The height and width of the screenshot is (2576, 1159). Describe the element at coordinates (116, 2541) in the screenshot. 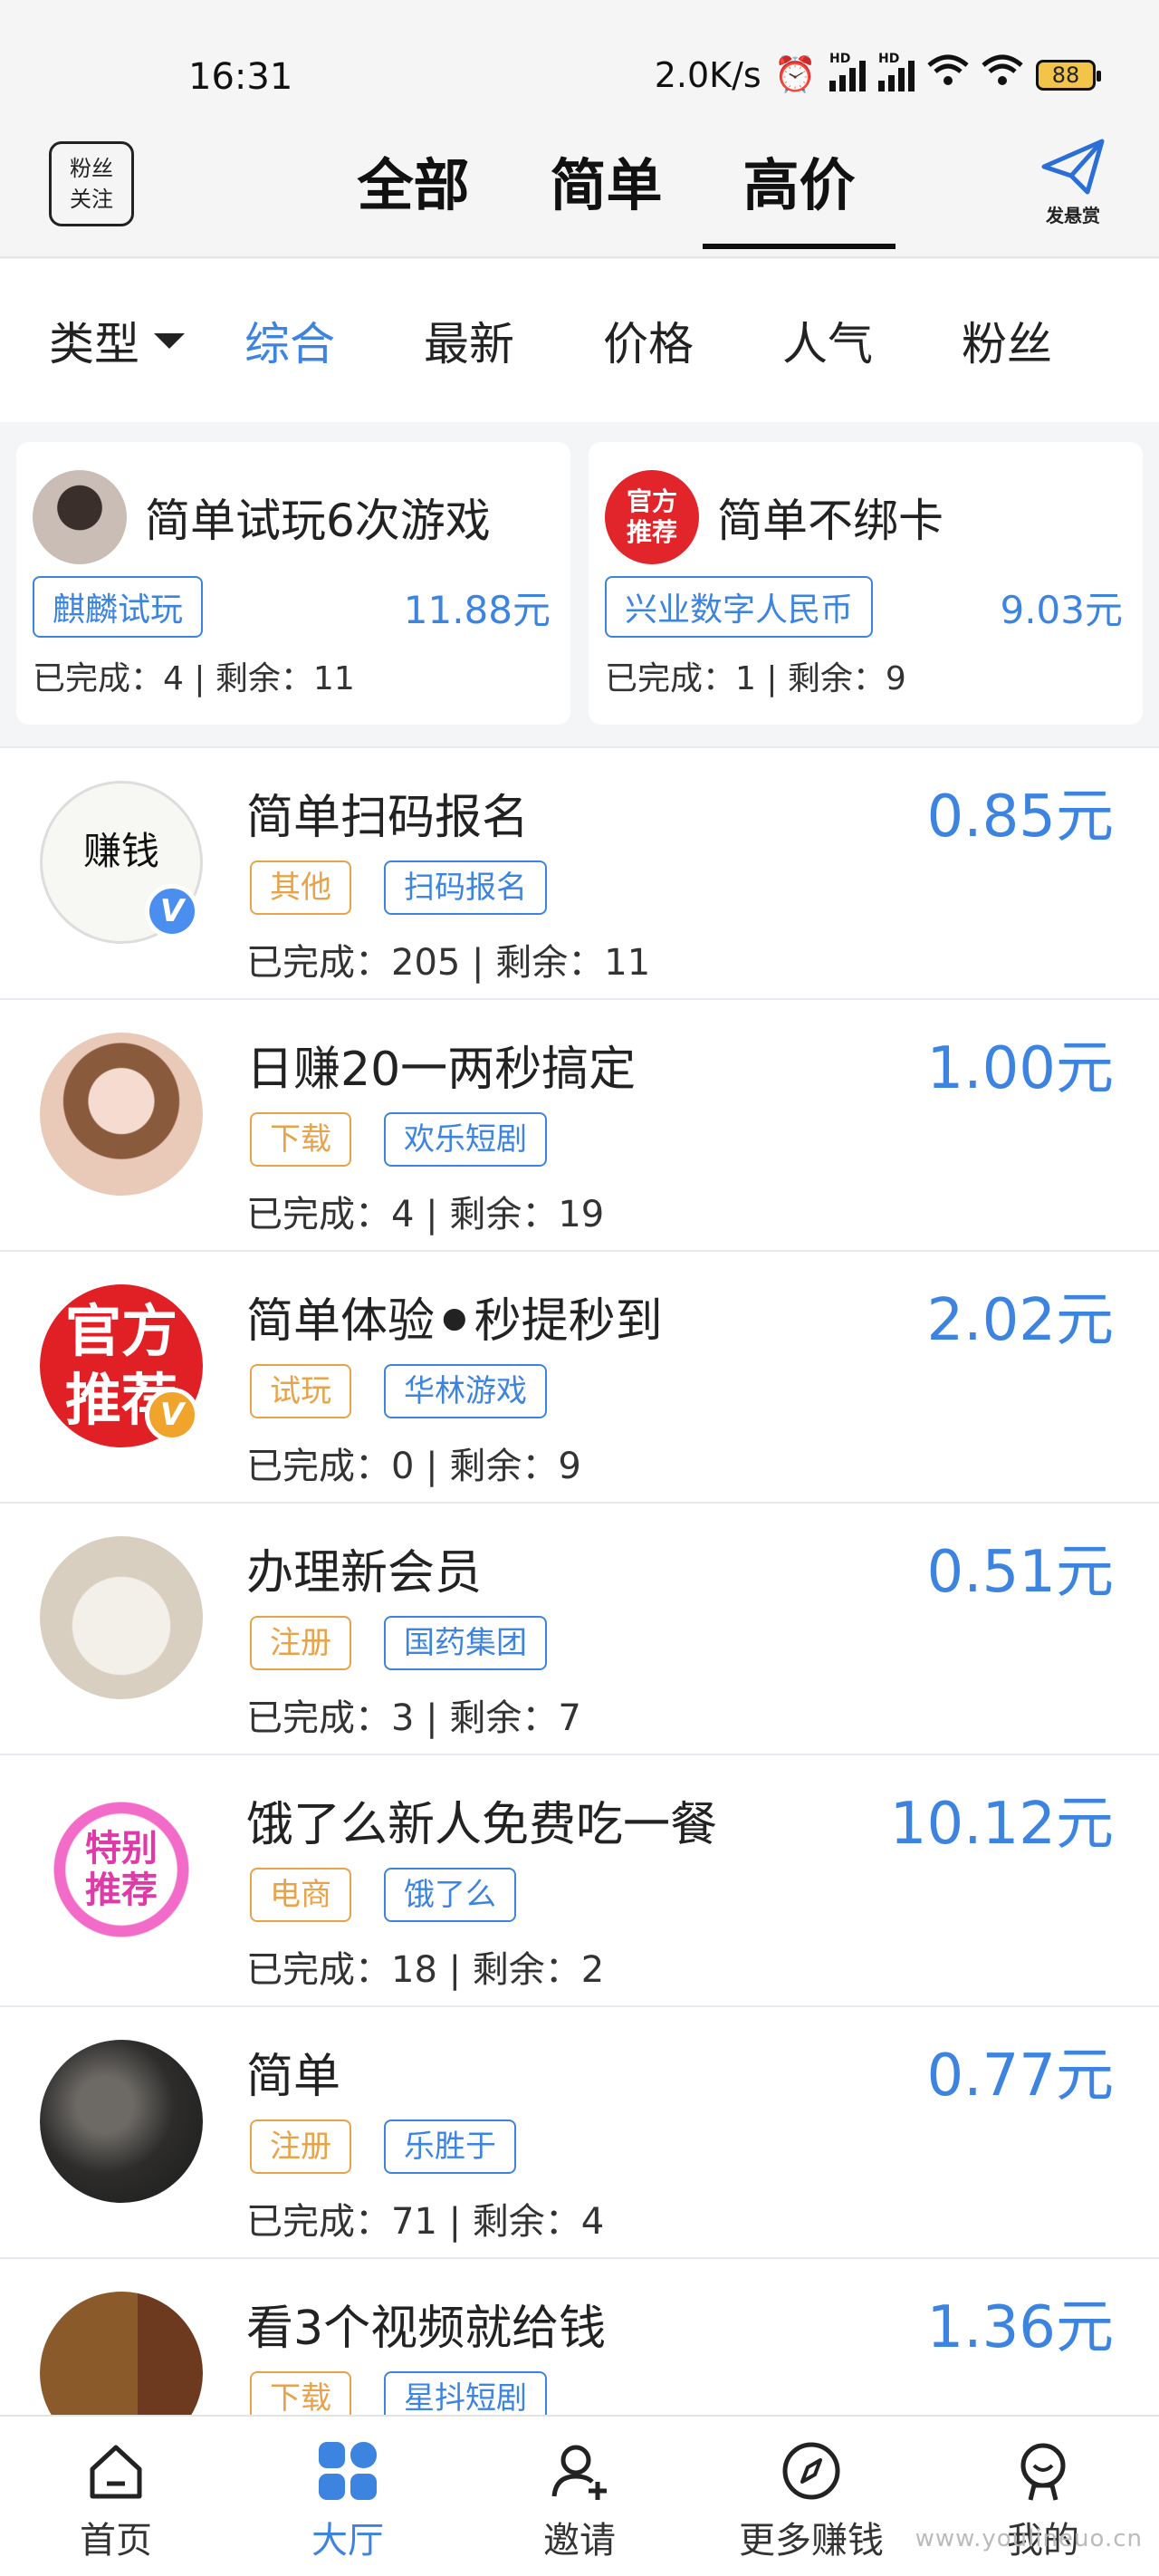

I see `nav-home-label: 首页` at that location.